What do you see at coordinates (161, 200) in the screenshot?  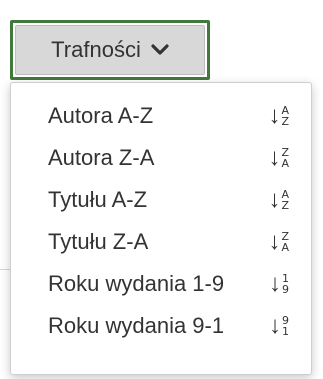 I see `sort-option-title-asc: Tytułu A-Z ↓ AZ` at bounding box center [161, 200].